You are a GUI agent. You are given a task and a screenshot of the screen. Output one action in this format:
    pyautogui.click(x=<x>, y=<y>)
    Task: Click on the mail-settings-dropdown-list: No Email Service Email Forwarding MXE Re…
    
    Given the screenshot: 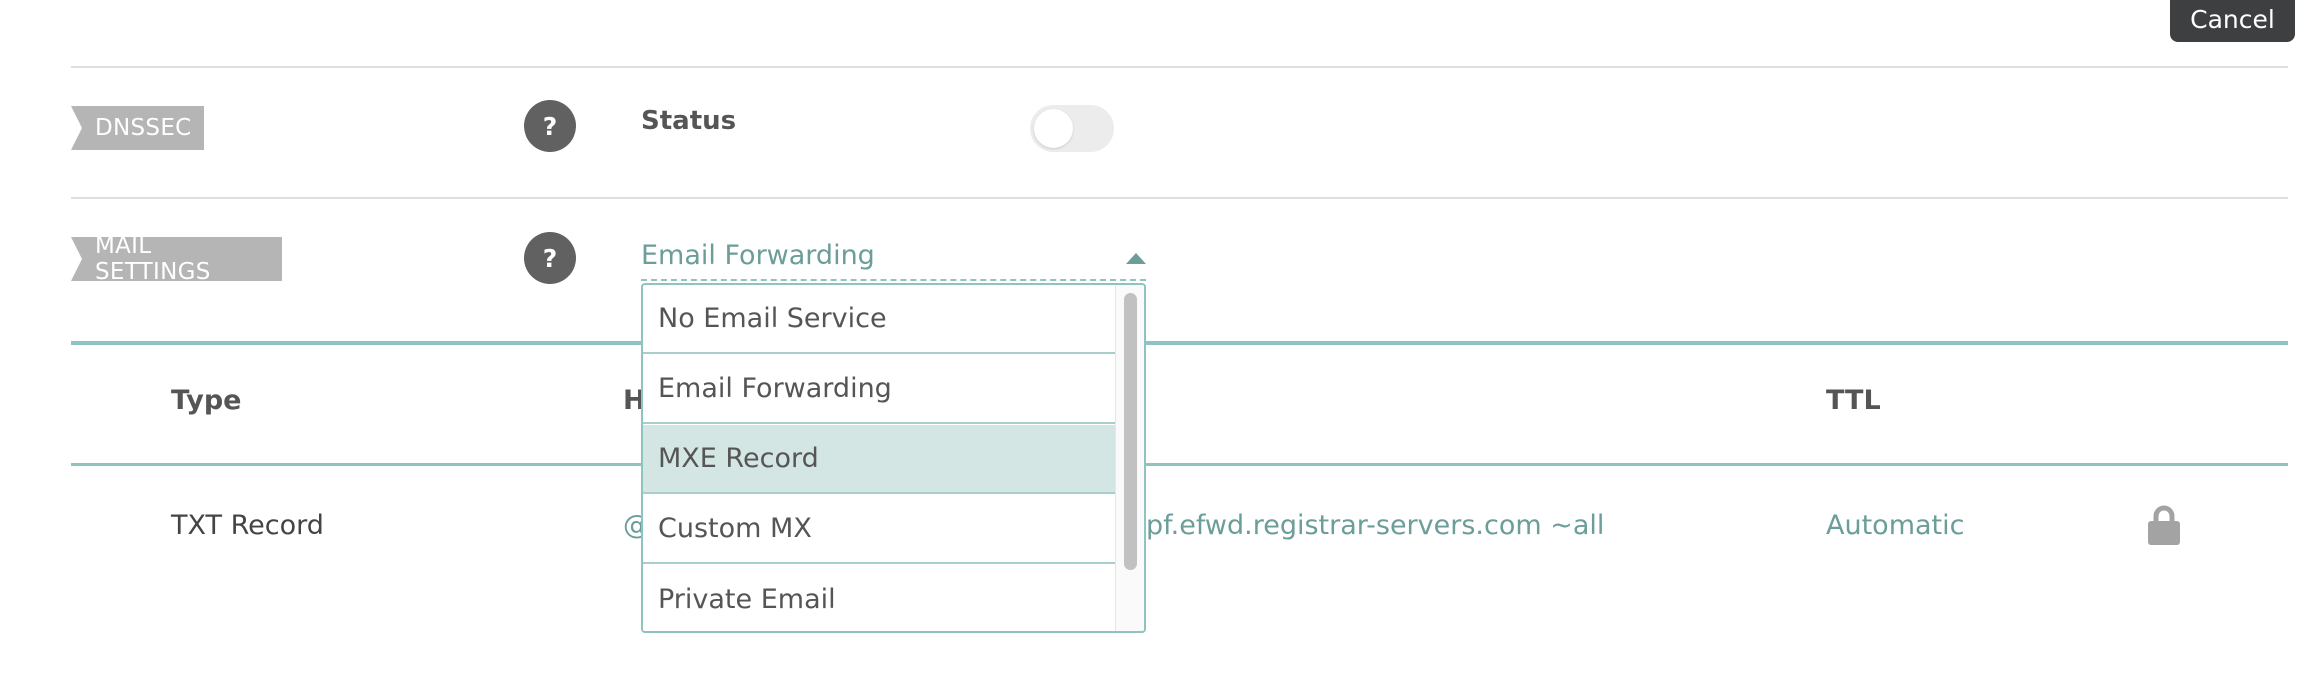 What is the action you would take?
    pyautogui.click(x=893, y=458)
    